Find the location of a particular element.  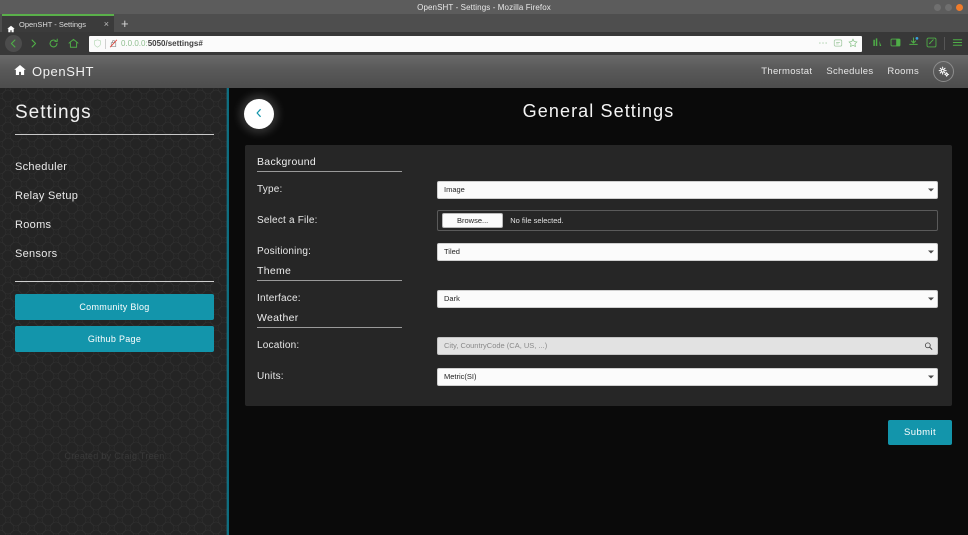

interface-select: Dark is located at coordinates (687, 298).